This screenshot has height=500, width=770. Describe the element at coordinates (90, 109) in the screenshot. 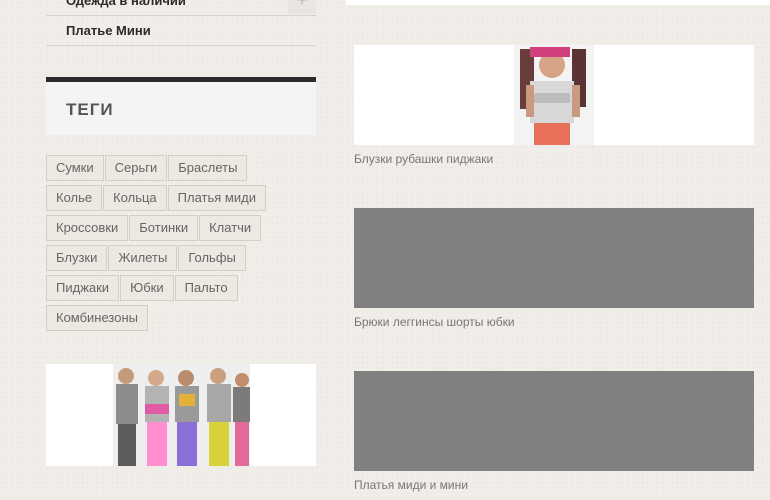

I see `tags-widget-title: ТЕГИ` at that location.